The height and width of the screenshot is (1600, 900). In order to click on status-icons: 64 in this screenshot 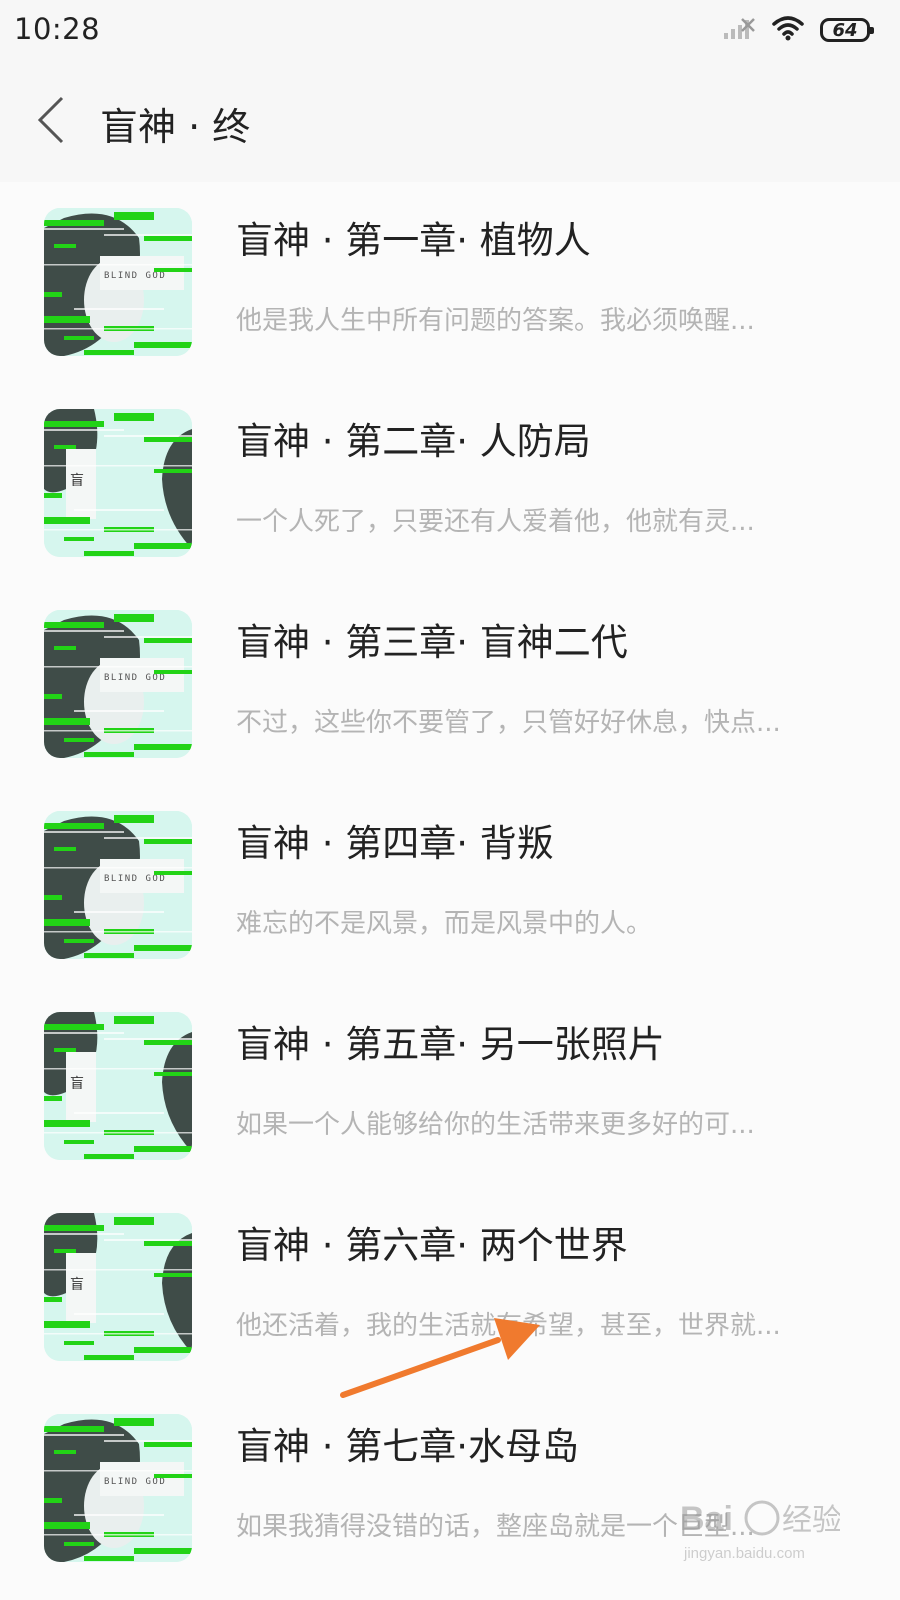, I will do `click(798, 30)`.